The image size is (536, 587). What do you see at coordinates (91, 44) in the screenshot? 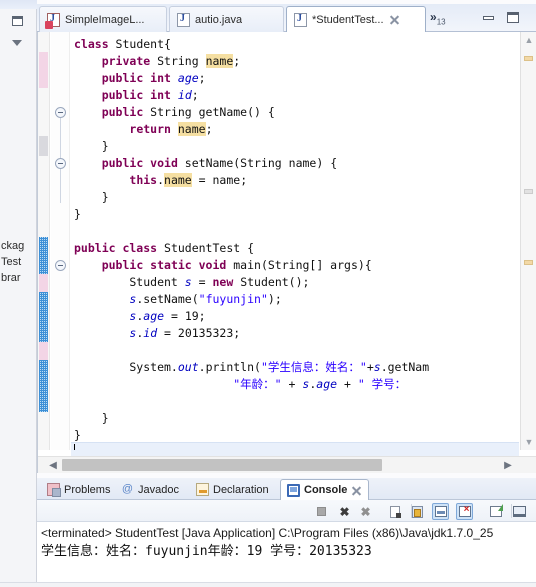
I see `code-token-kw: class` at bounding box center [91, 44].